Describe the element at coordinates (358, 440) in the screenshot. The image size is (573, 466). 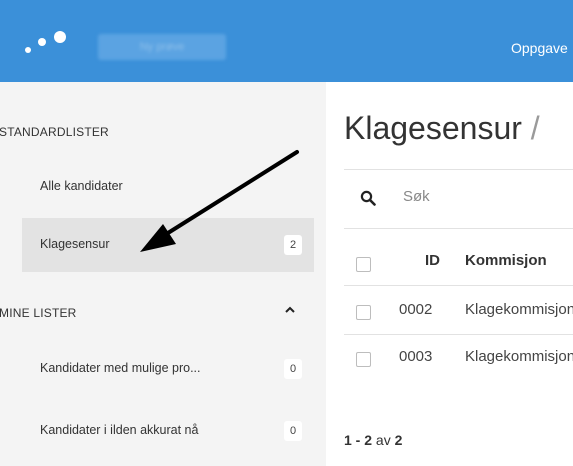
I see `pagination-range: 1 - 2` at that location.